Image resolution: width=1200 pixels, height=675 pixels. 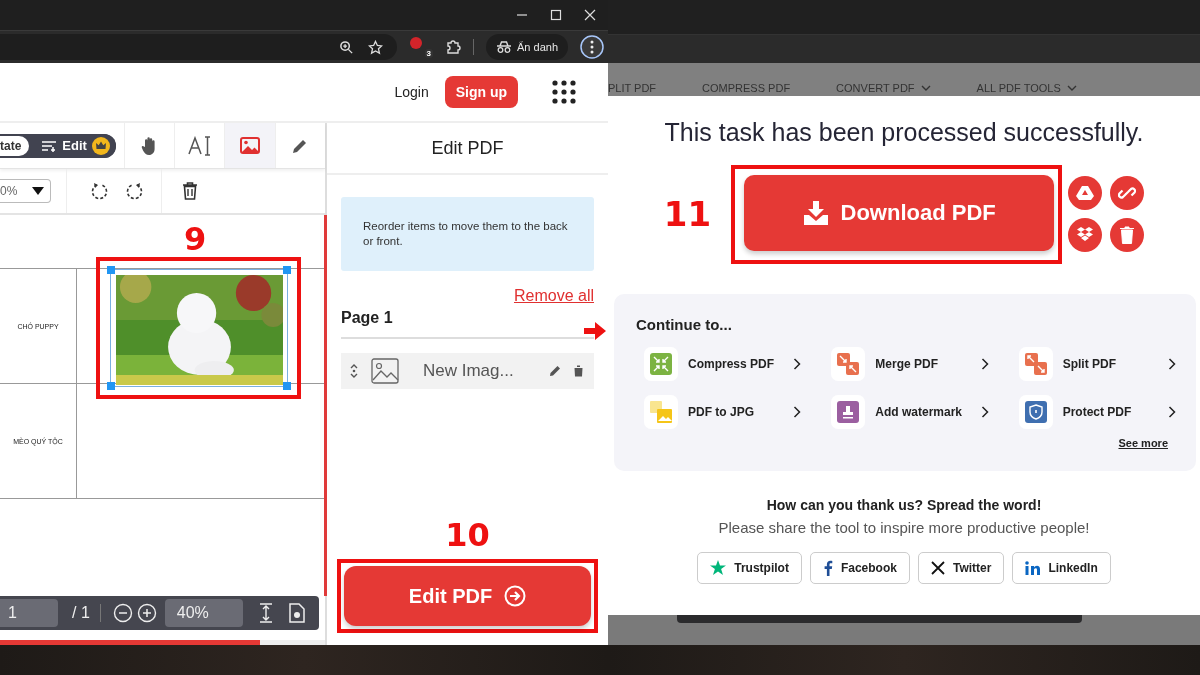 What do you see at coordinates (467, 234) in the screenshot?
I see `info-message: Reorder items to move them to the back or front.` at bounding box center [467, 234].